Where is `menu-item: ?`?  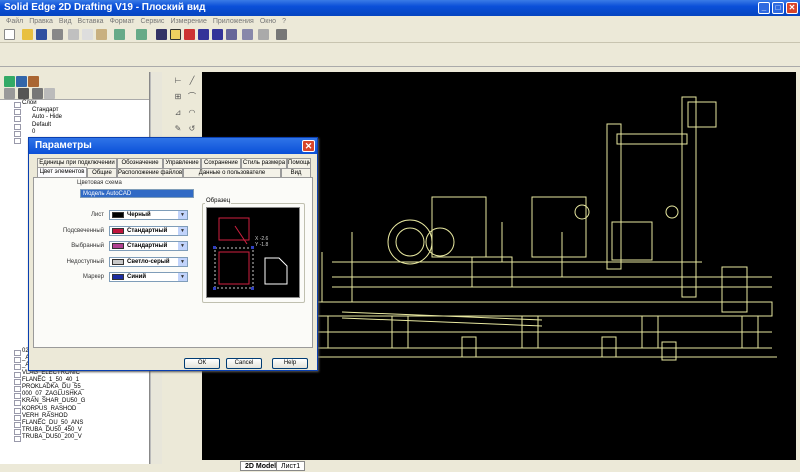 menu-item: ? is located at coordinates (284, 21).